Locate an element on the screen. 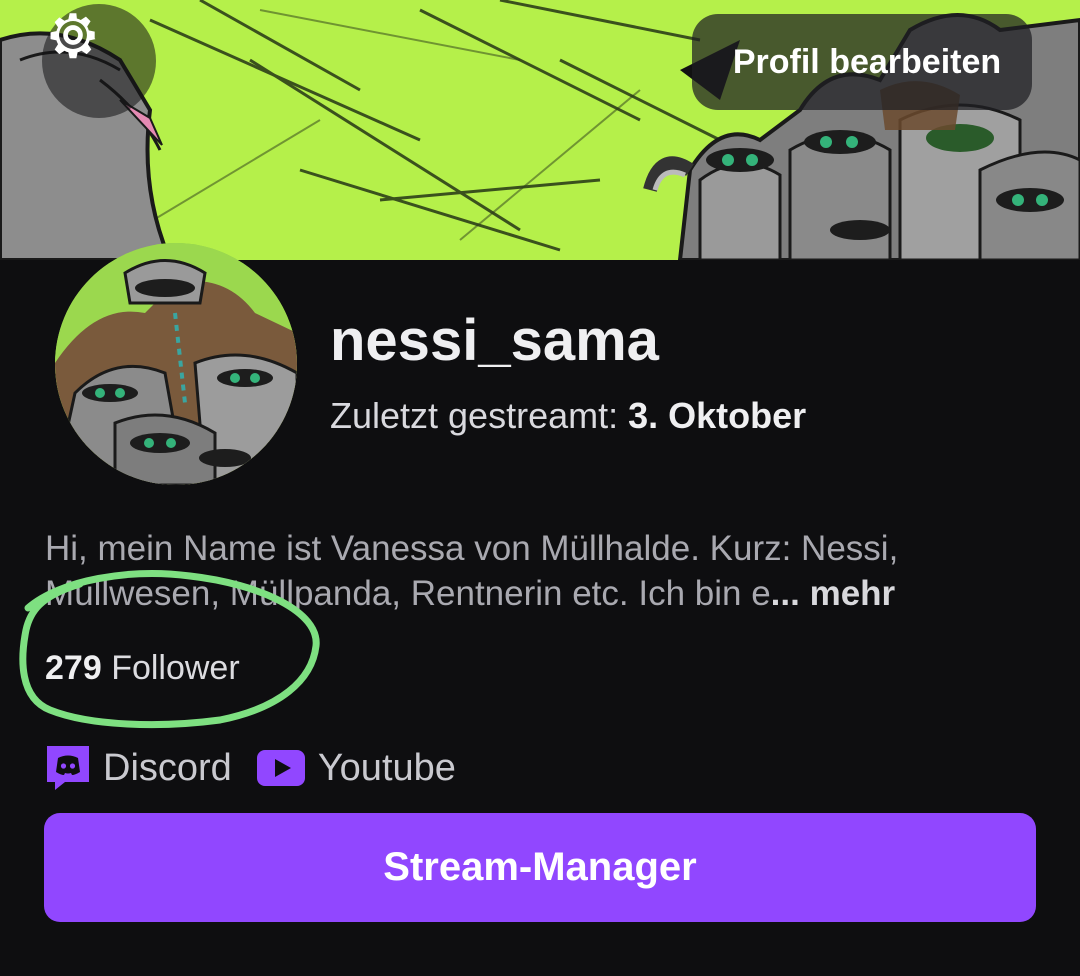 This screenshot has width=1080, height=976. youtube-icon is located at coordinates (281, 768).